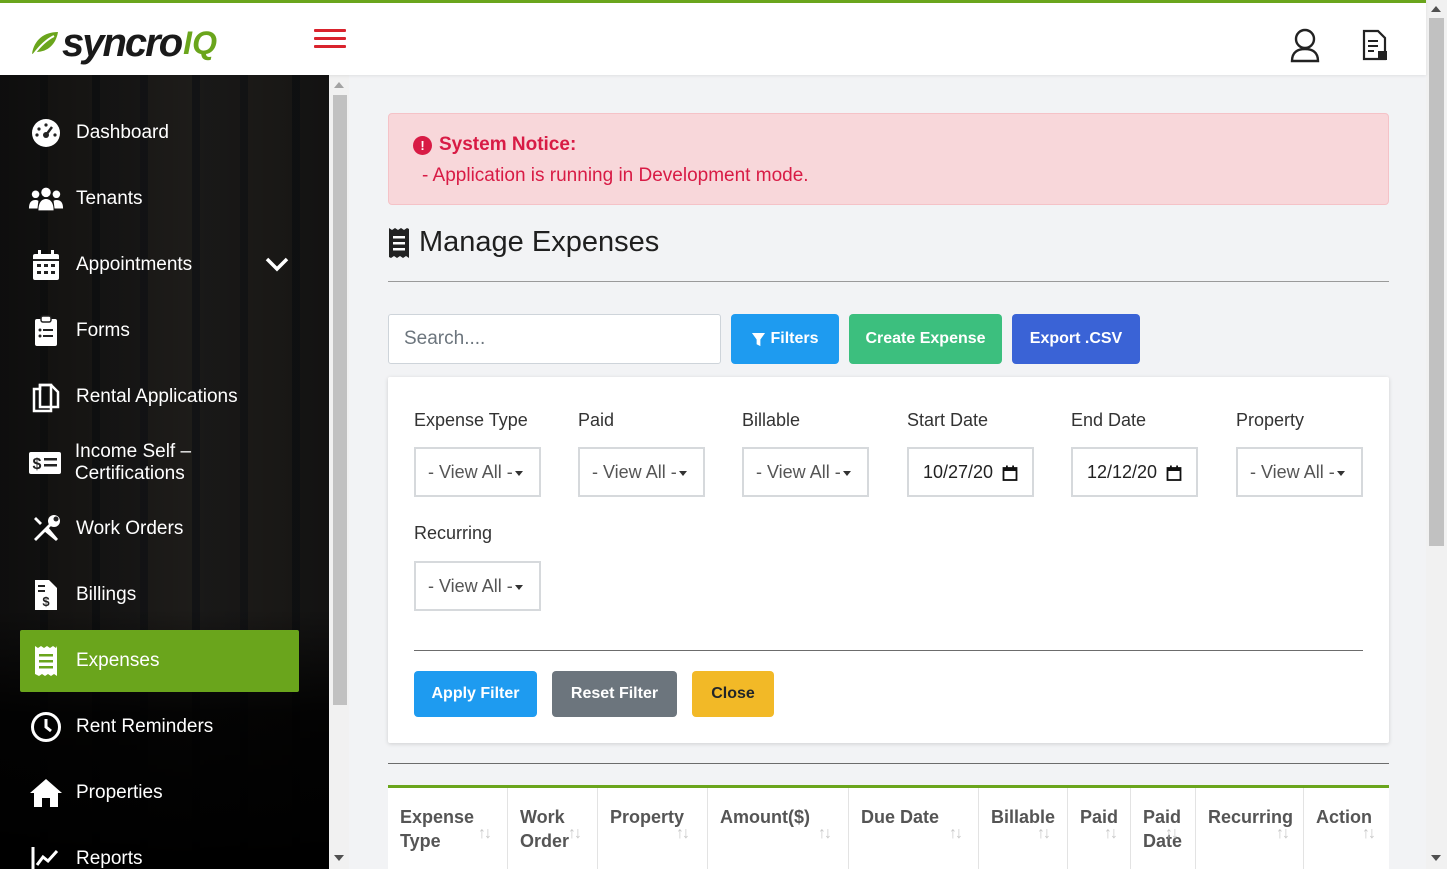 This screenshot has width=1447, height=869. What do you see at coordinates (339, 85) in the screenshot?
I see `scroll-up-arrow-icon` at bounding box center [339, 85].